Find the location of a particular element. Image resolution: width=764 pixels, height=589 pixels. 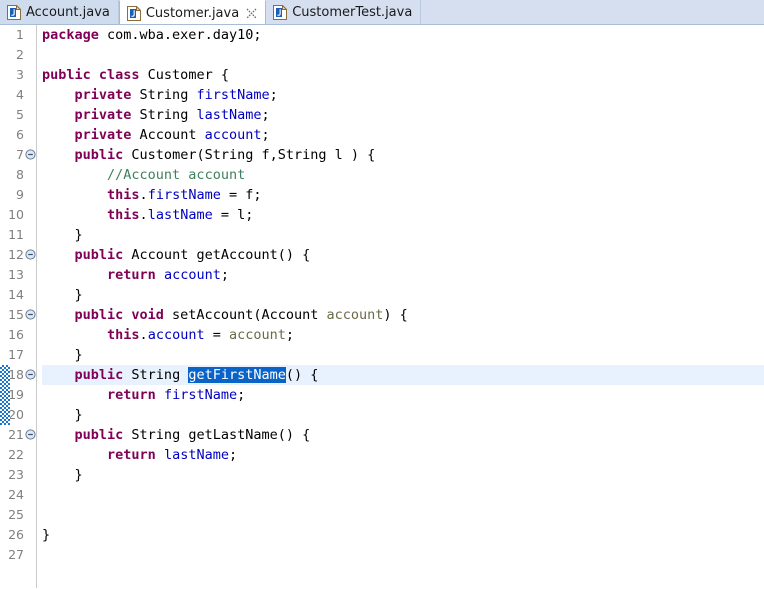

code-token: ) { is located at coordinates (395, 315).